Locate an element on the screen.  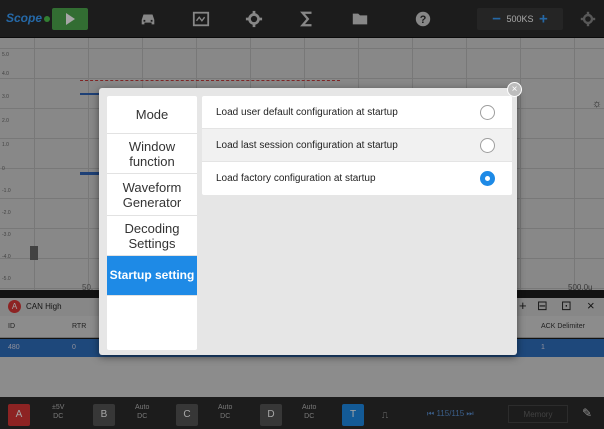
menu-item-window-function: Window function is located at coordinates (152, 154).